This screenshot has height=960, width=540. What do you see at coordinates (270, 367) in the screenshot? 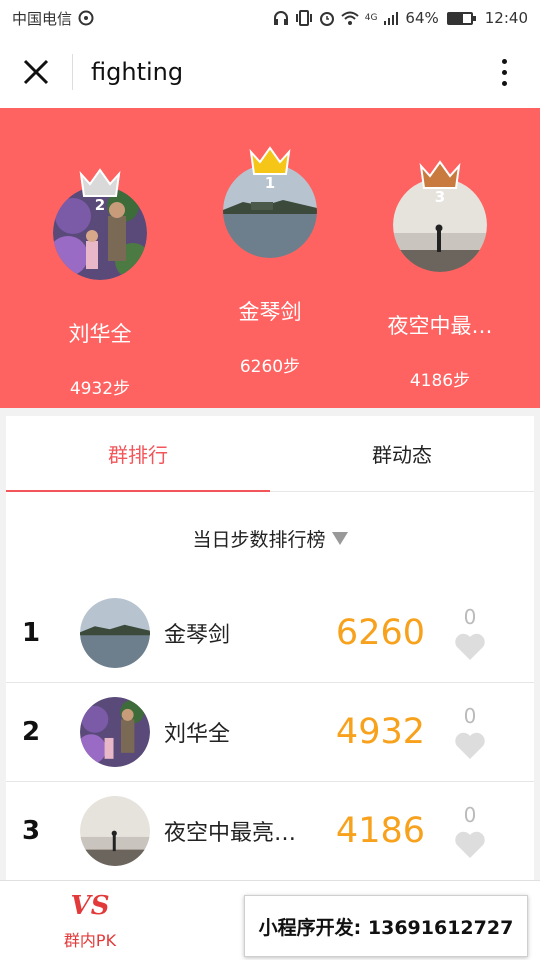
I see `podium-steps: 6260步` at bounding box center [270, 367].